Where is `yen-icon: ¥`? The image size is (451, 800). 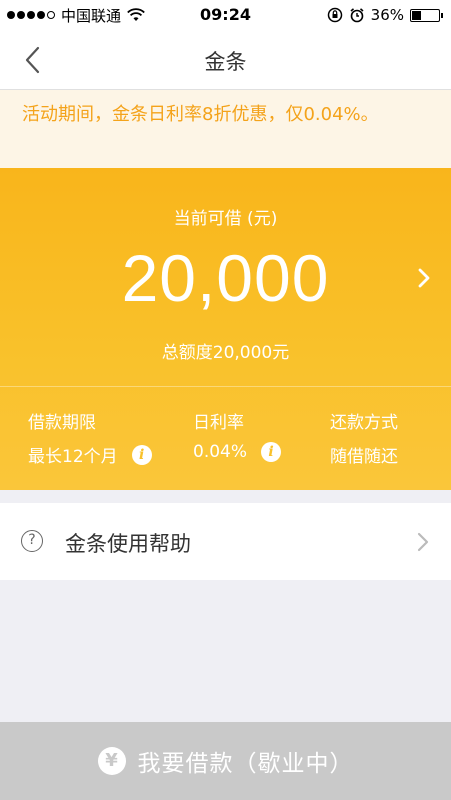 yen-icon: ¥ is located at coordinates (111, 761).